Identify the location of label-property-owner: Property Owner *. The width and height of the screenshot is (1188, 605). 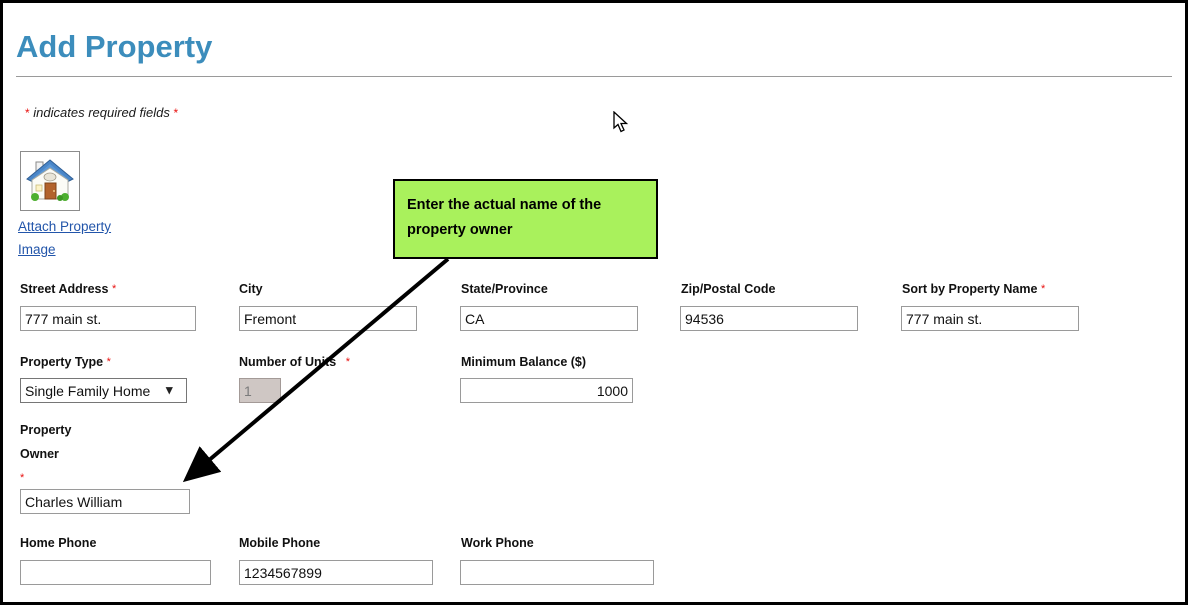
(55, 454).